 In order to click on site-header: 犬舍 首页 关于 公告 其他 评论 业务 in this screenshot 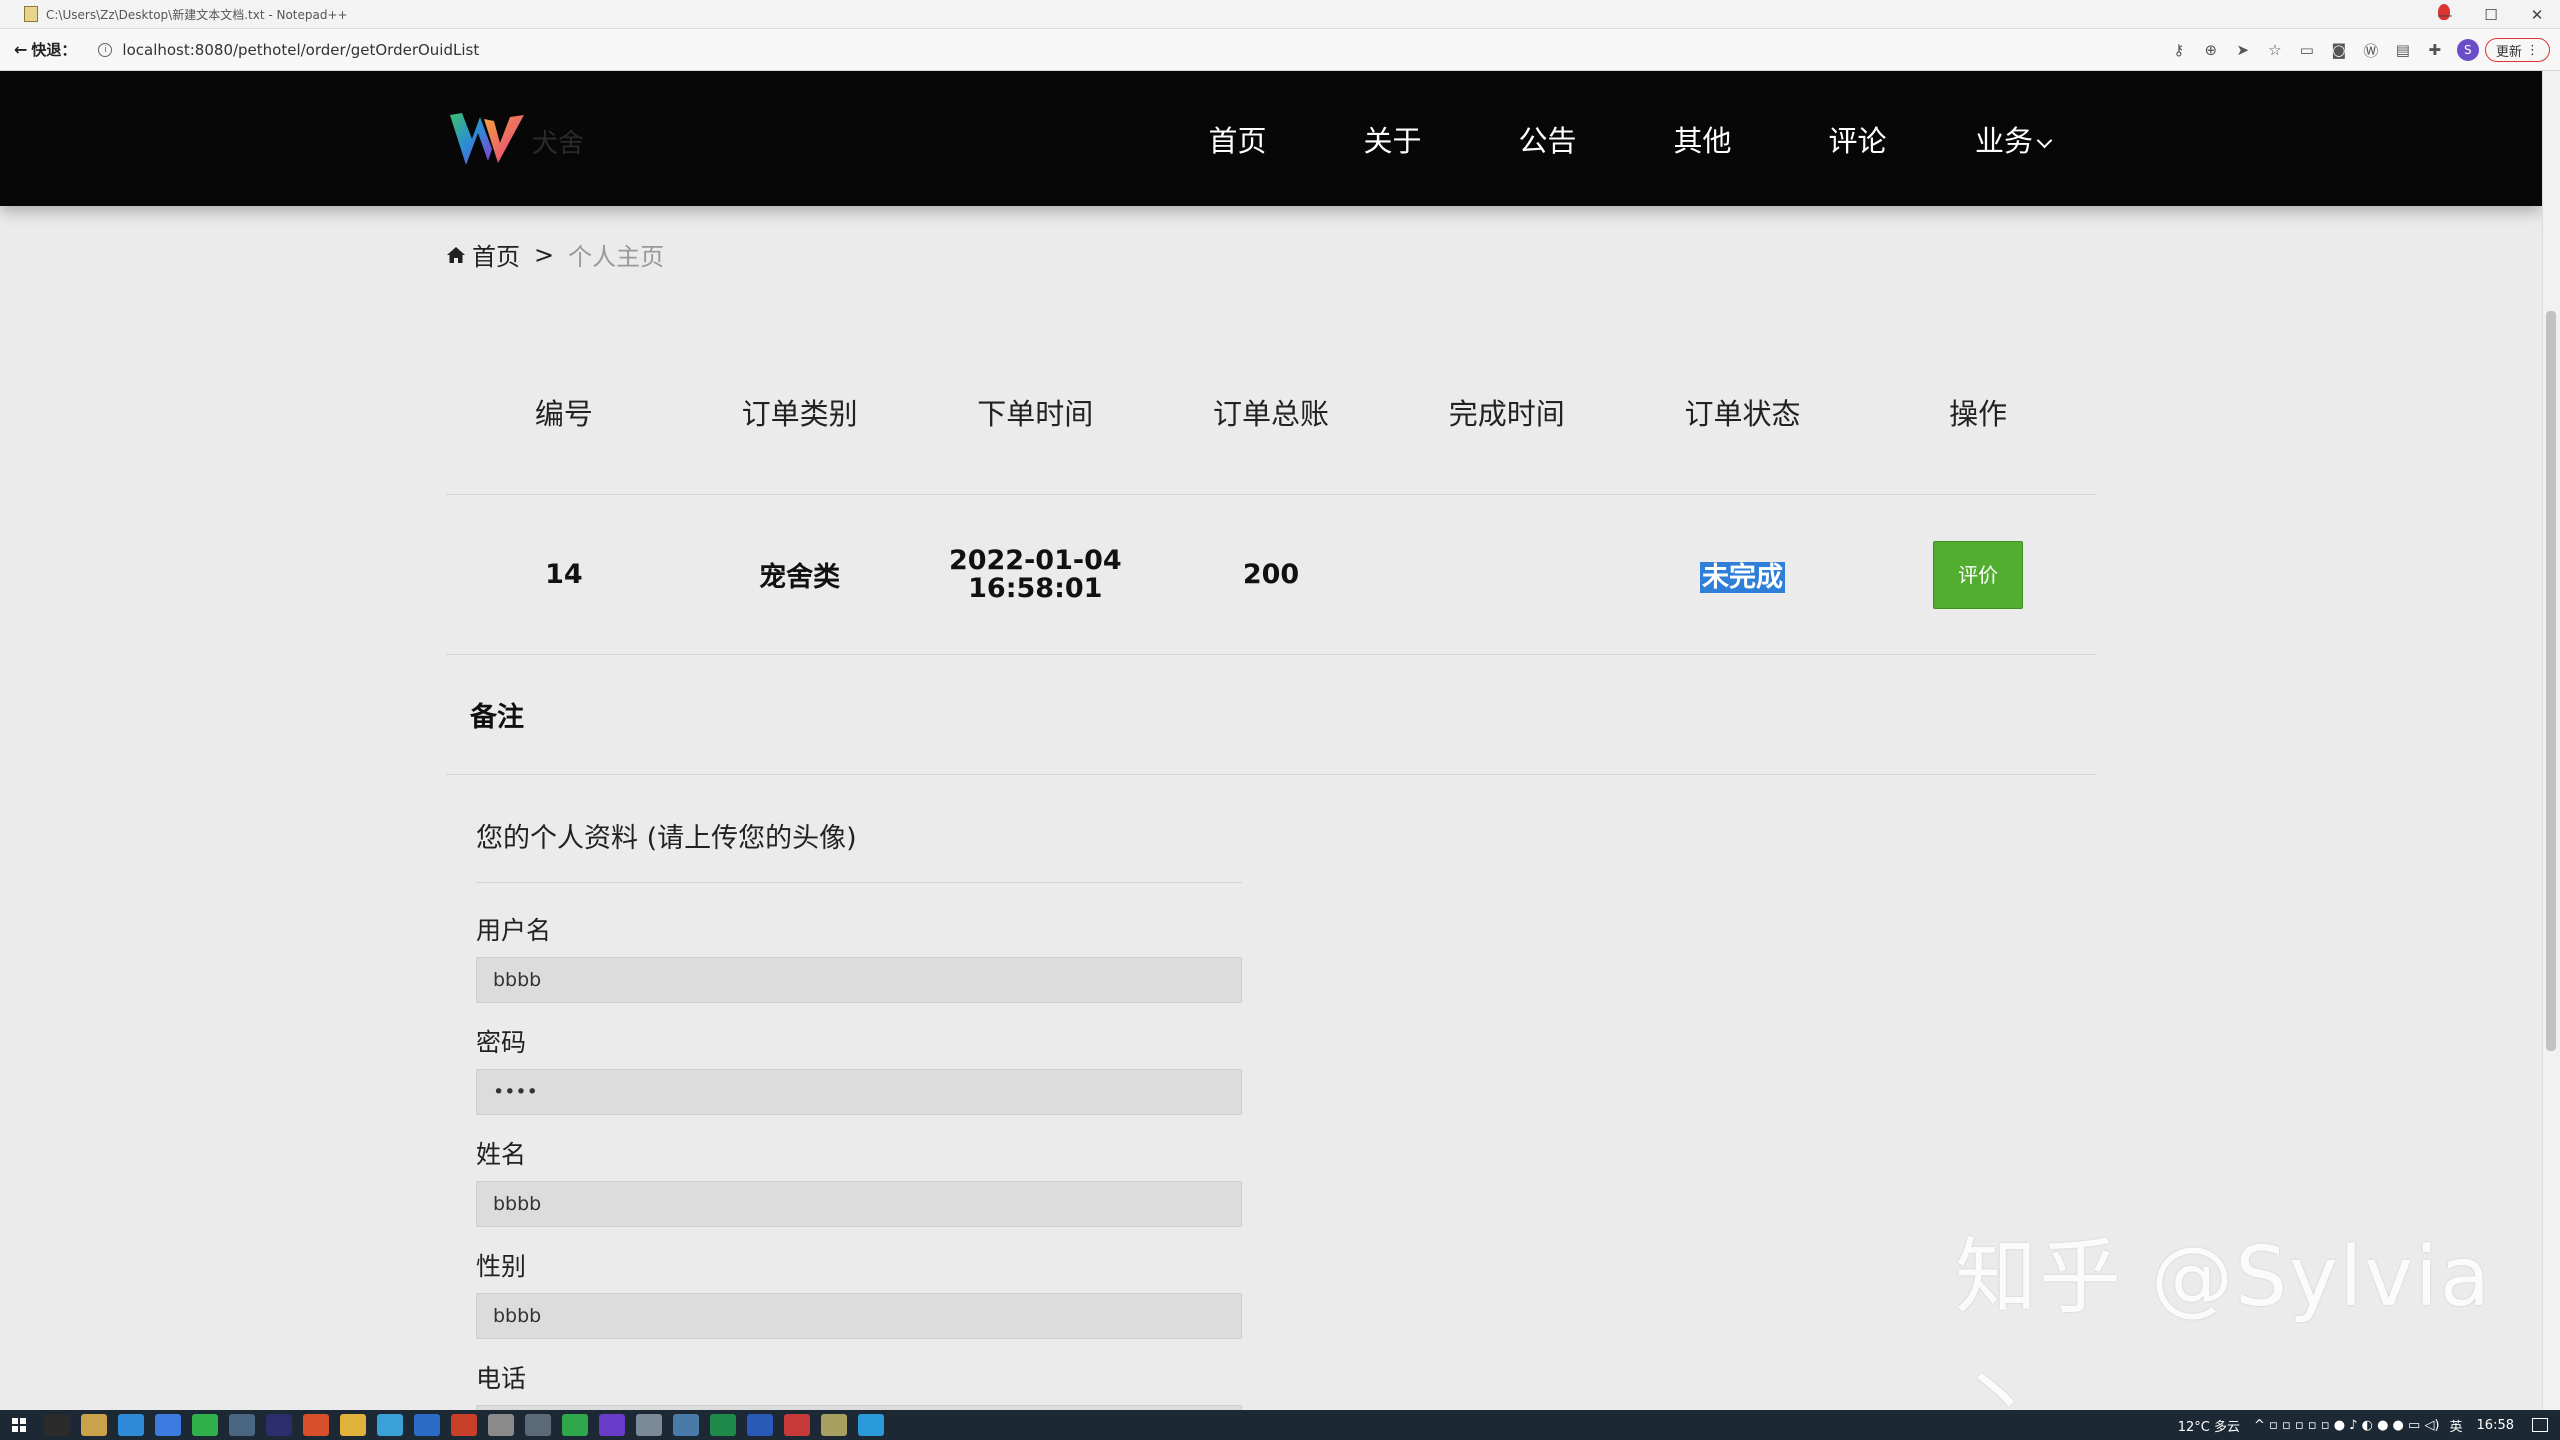, I will do `click(1271, 138)`.